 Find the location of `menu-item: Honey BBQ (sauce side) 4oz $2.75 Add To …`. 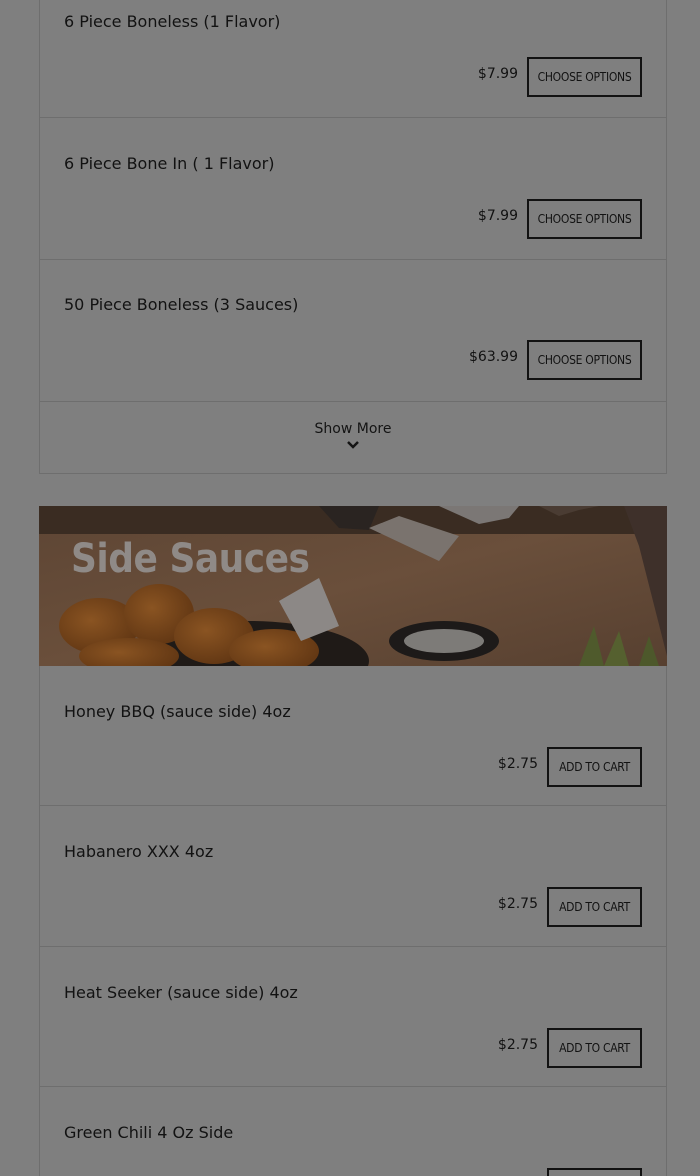

menu-item: Honey BBQ (sauce side) 4oz $2.75 Add To … is located at coordinates (353, 736).